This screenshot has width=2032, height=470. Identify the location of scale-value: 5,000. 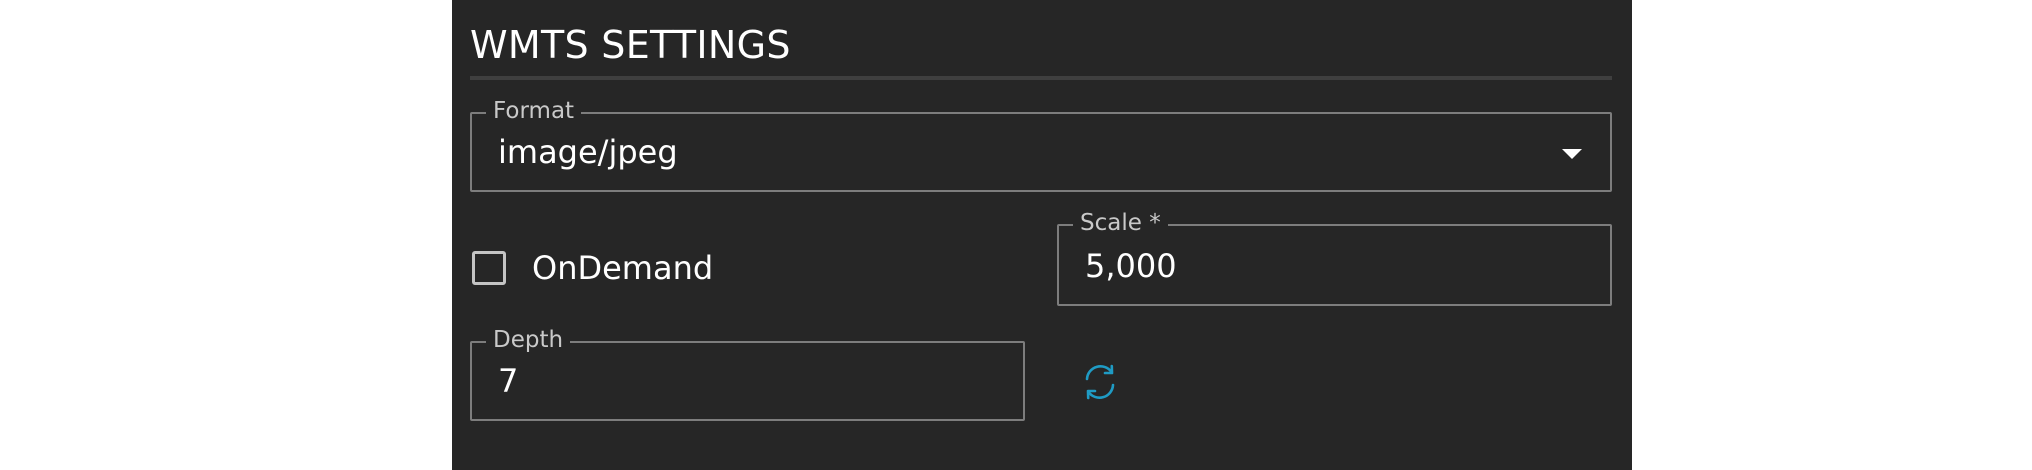
(1131, 266).